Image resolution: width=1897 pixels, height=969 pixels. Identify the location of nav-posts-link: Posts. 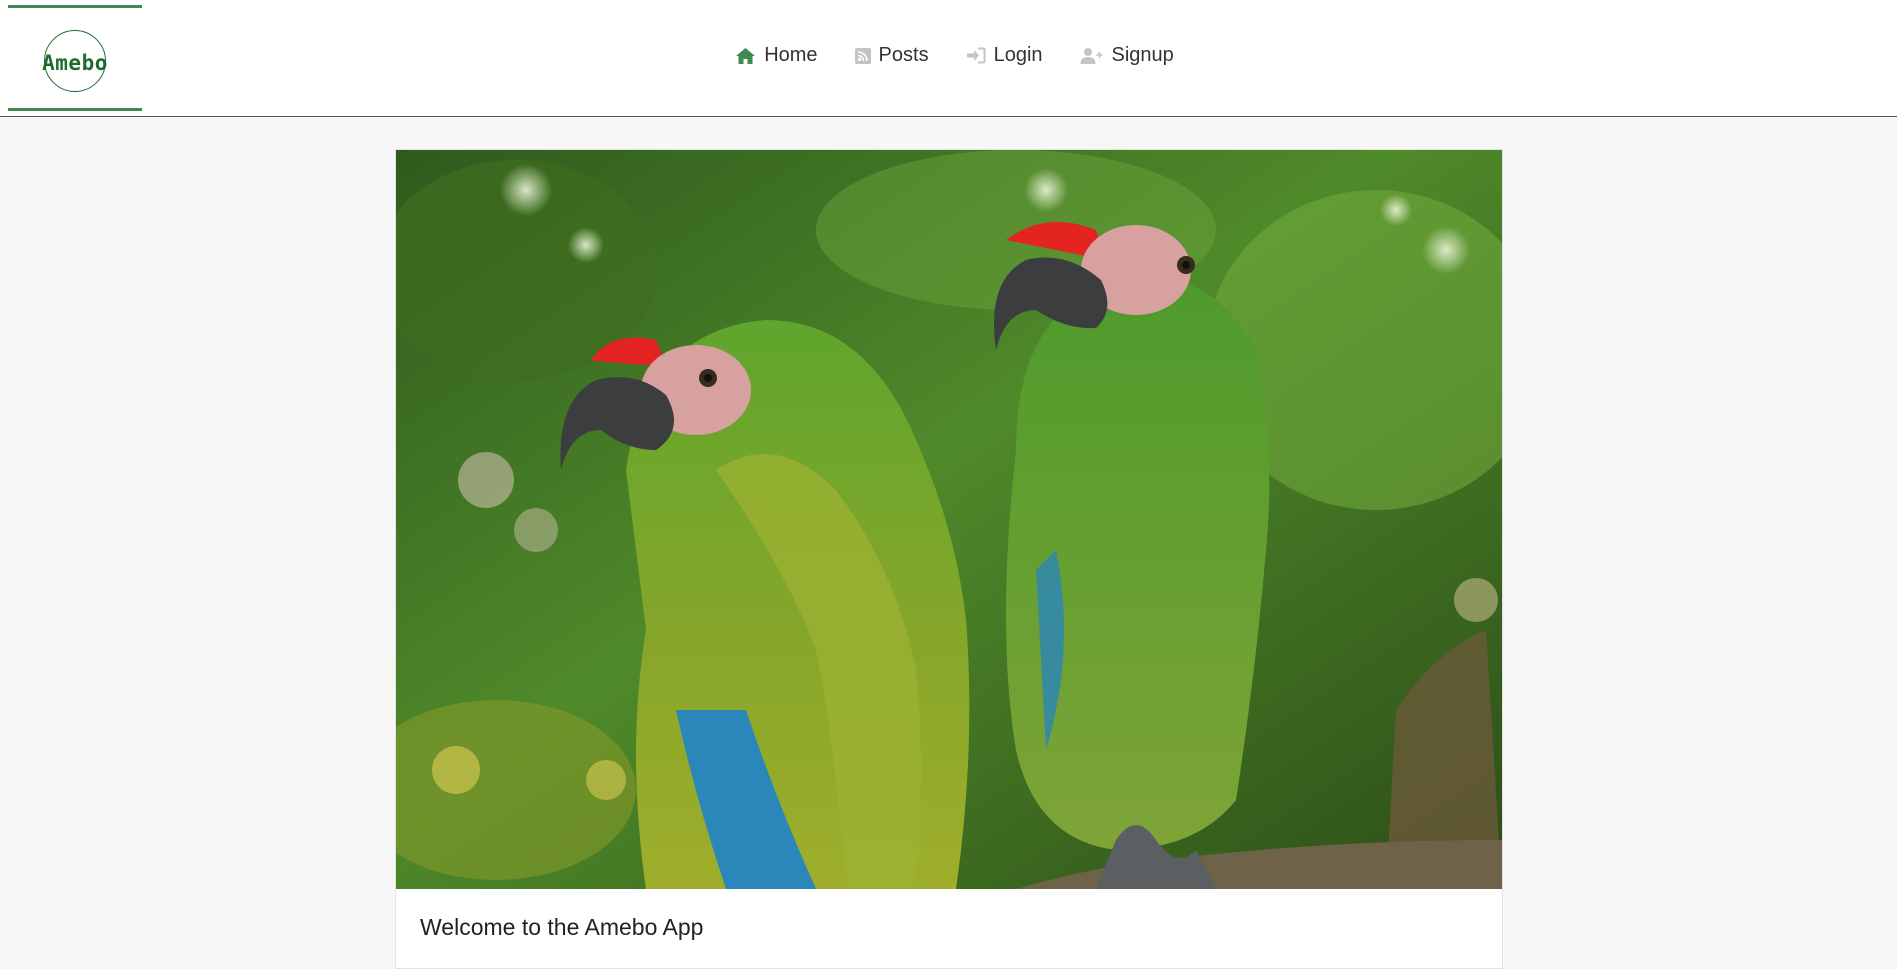
(891, 55).